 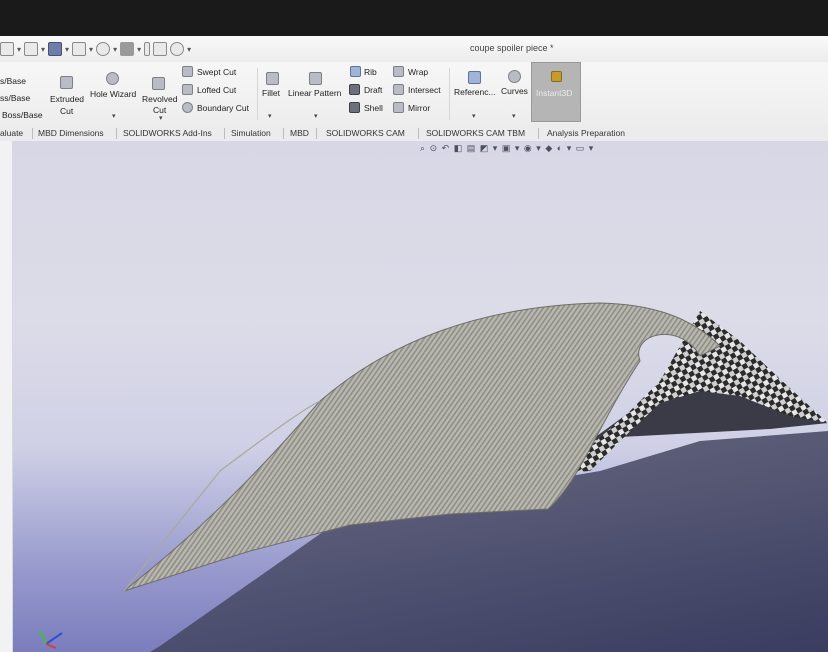 I want to click on tab-simulation: Simulation, so click(x=251, y=133).